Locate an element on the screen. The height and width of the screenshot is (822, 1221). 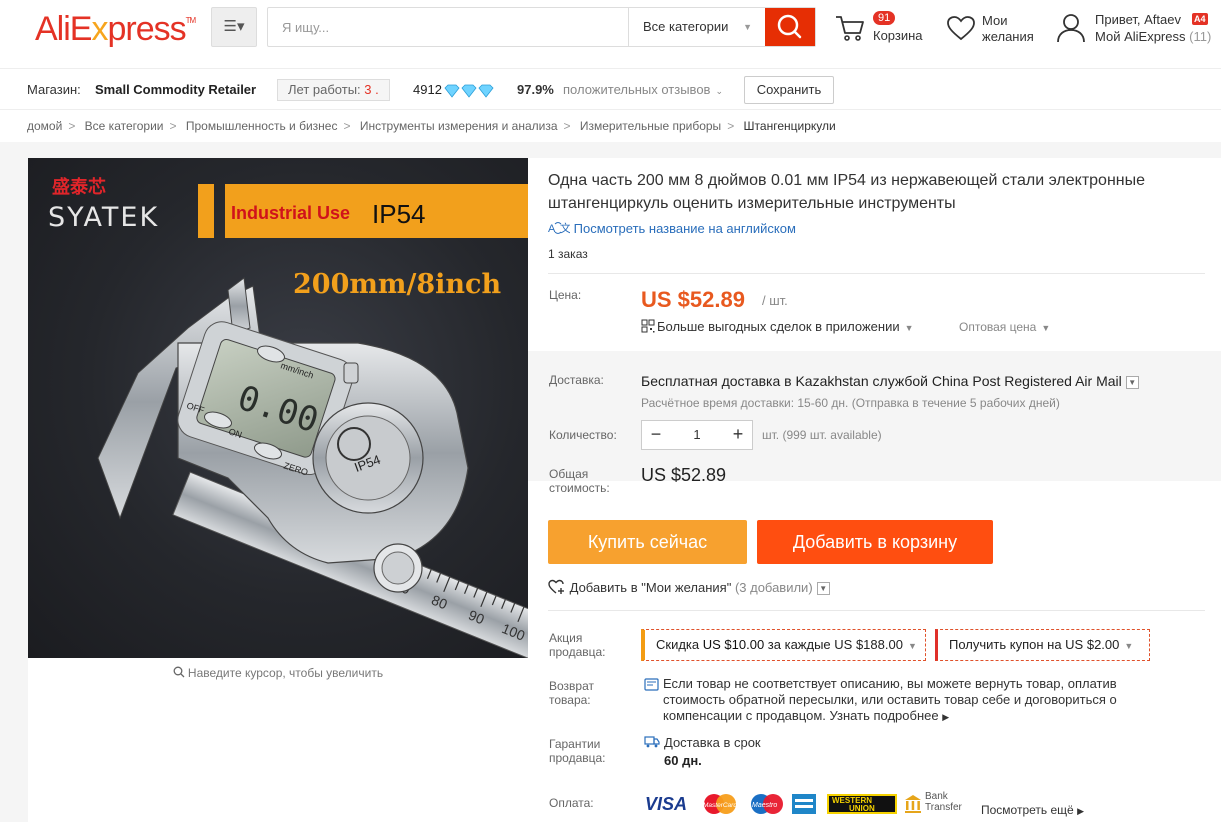
learn-more-link: Узнать подробнее ▶ is located at coordinates (890, 715).